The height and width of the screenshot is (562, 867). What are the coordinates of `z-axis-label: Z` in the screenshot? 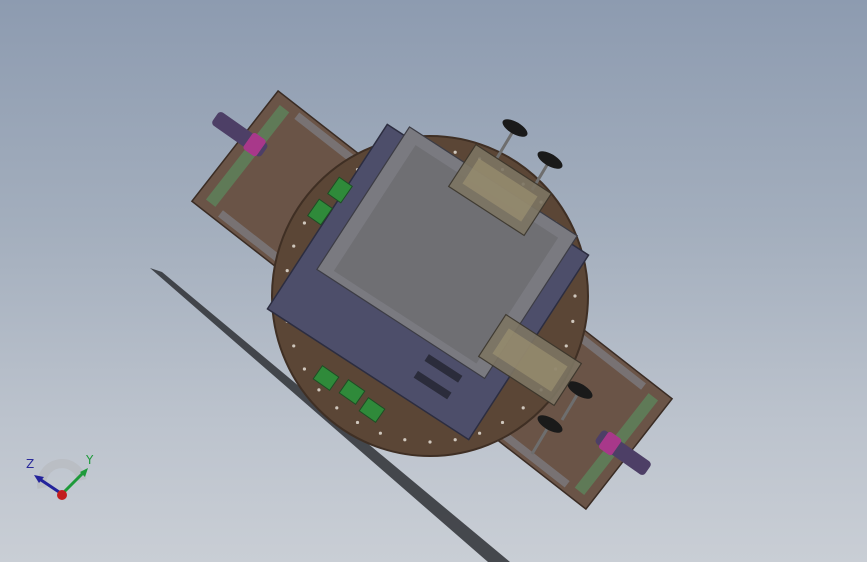 It's located at (30, 464).